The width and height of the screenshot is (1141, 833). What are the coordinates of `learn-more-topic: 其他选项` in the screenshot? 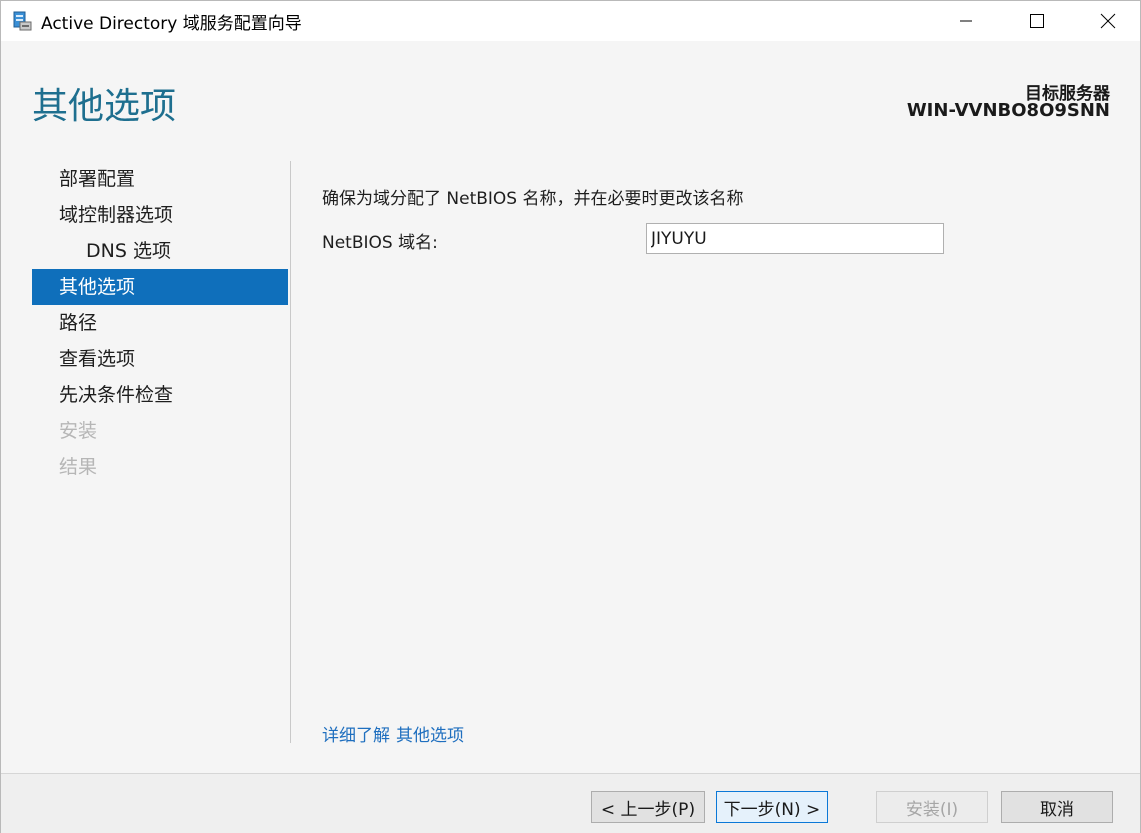 It's located at (430, 736).